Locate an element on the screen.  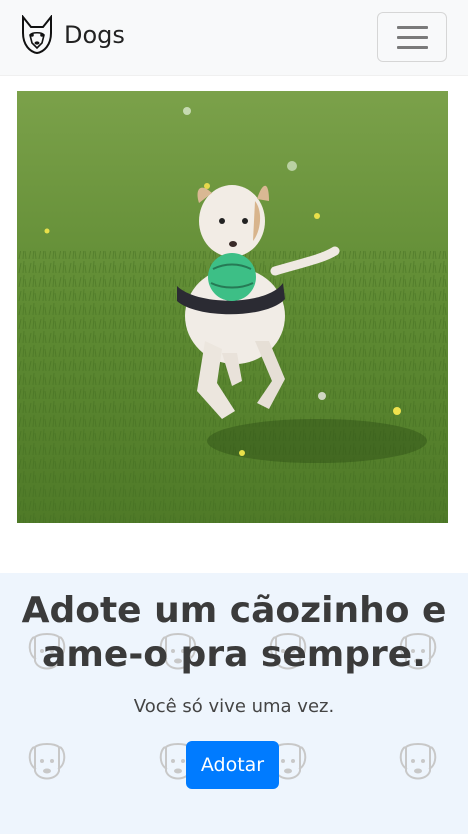
brand-name: Dogs is located at coordinates (94, 35).